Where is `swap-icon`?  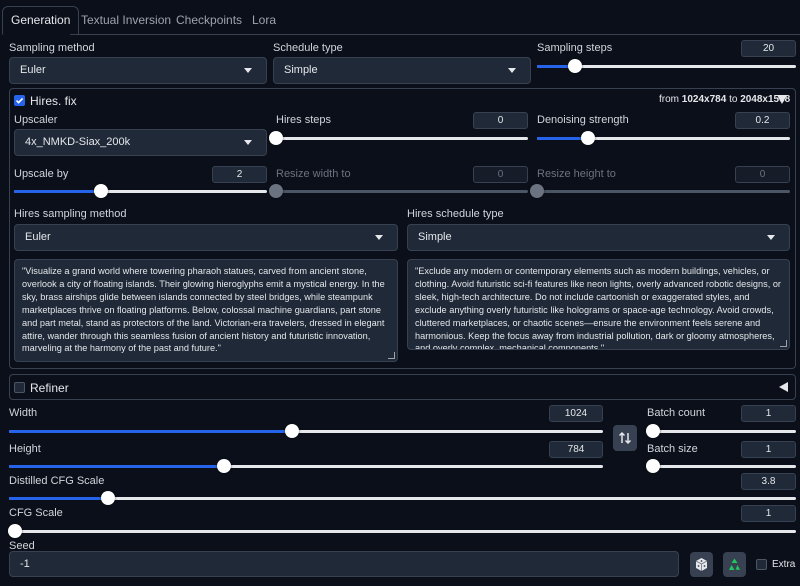 swap-icon is located at coordinates (625, 438).